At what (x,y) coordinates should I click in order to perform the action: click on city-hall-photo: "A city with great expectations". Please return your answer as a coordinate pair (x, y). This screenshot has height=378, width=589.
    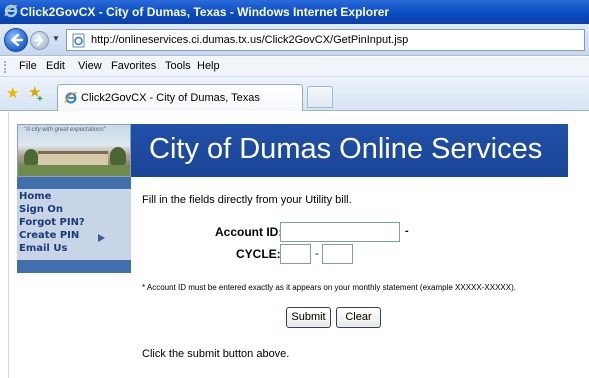
    Looking at the image, I should click on (74, 150).